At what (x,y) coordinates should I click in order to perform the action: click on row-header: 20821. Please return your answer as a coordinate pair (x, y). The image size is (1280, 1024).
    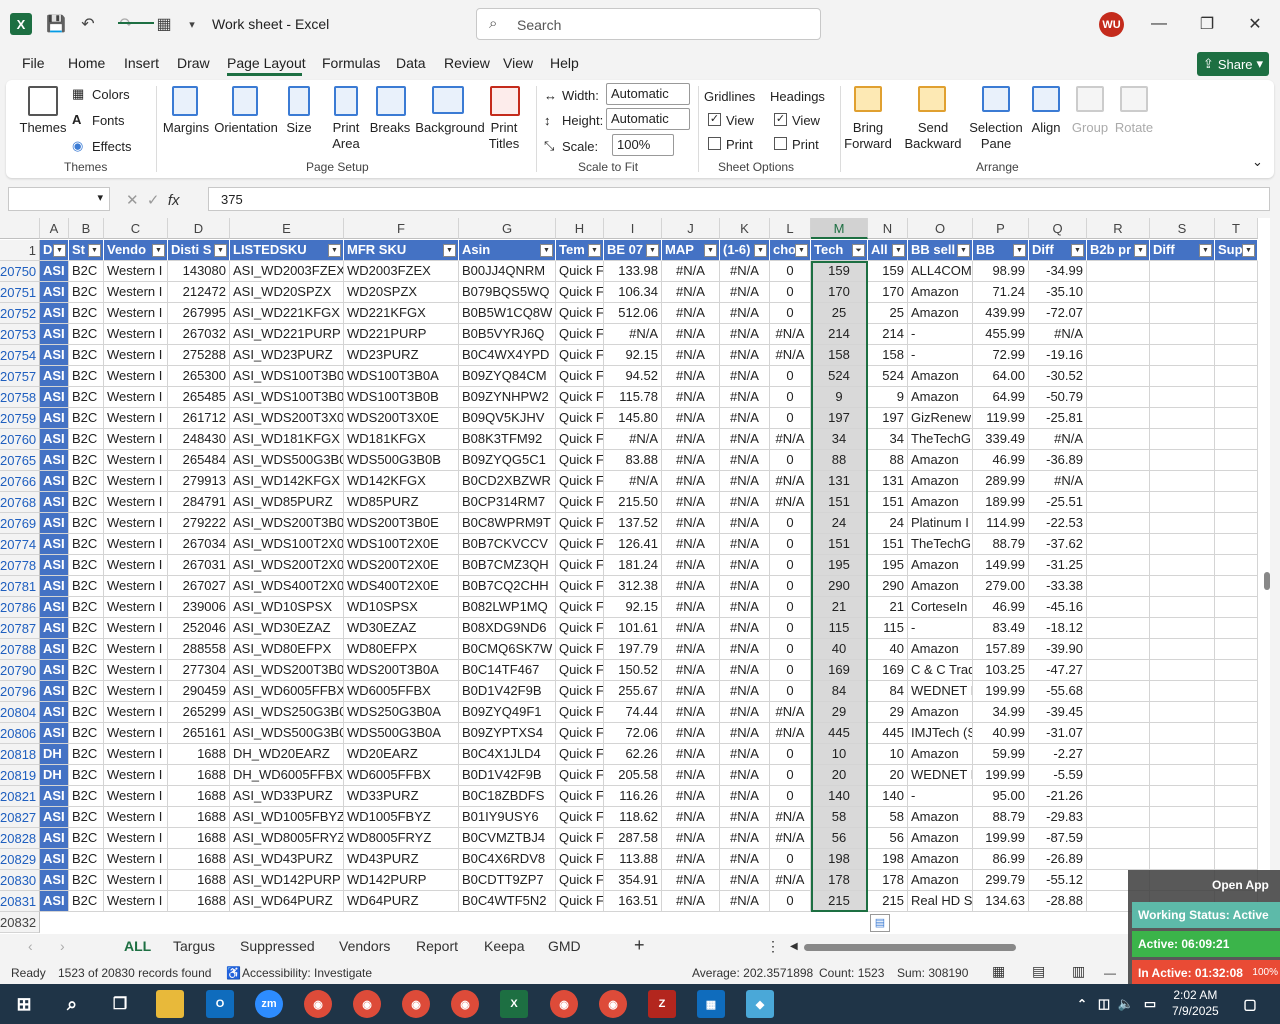
    Looking at the image, I should click on (20, 796).